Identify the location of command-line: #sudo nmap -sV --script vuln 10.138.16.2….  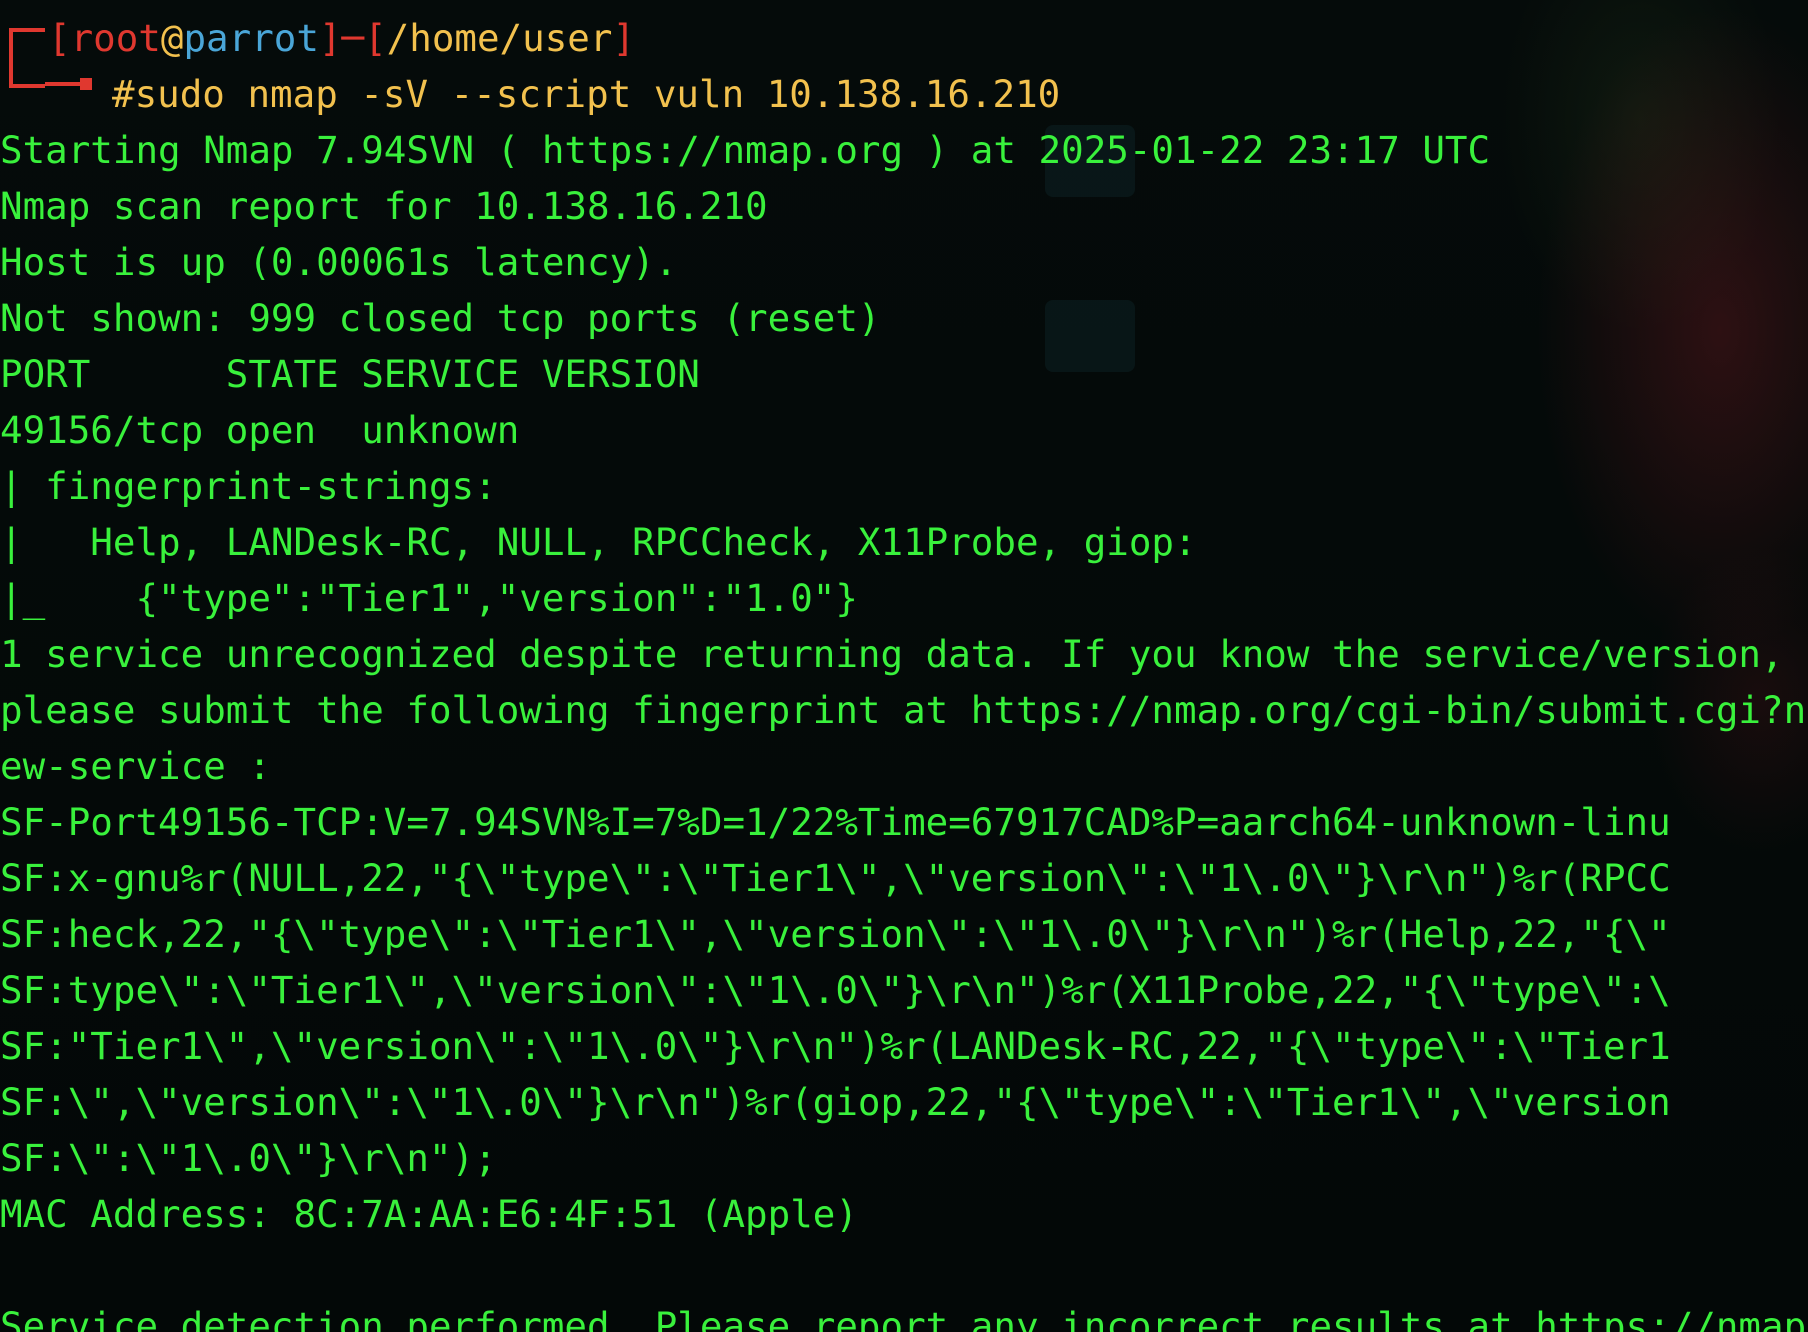
(904, 94).